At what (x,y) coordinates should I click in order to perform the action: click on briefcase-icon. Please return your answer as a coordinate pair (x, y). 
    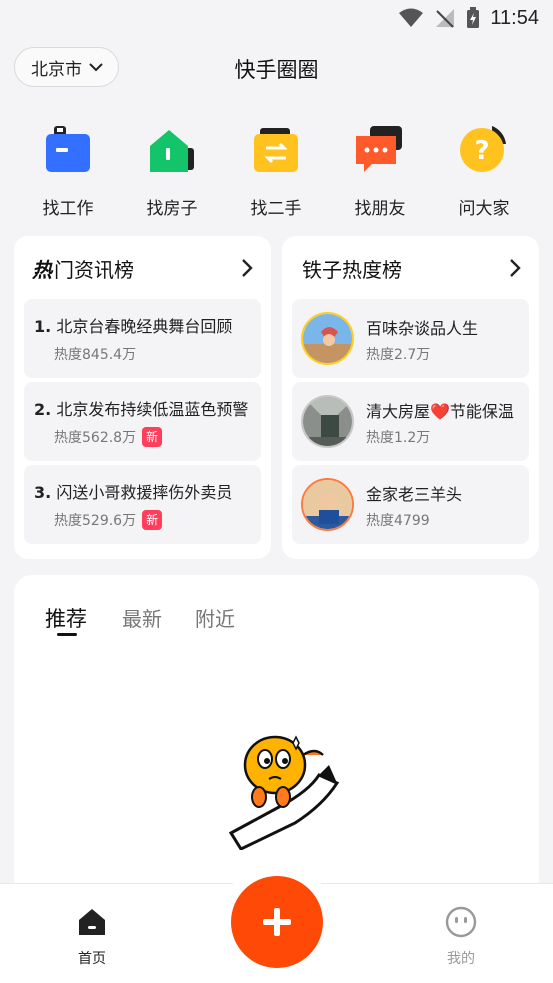
    Looking at the image, I should click on (68, 149).